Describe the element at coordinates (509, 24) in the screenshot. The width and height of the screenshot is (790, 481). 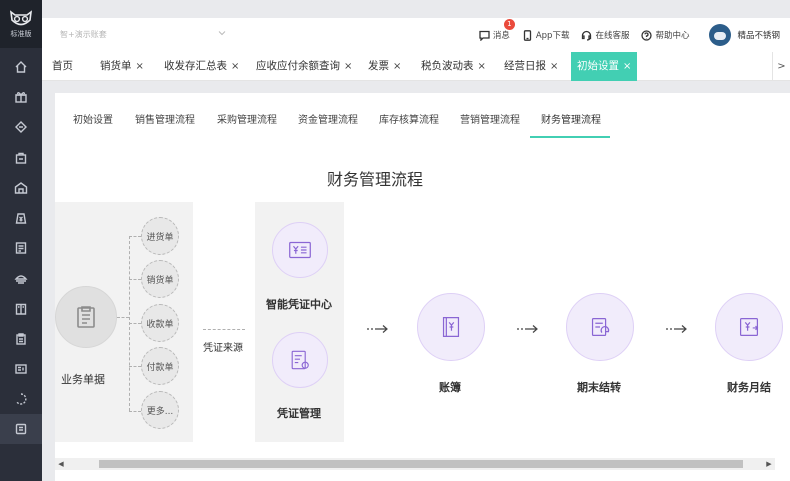
I see `message-badge: 1` at that location.